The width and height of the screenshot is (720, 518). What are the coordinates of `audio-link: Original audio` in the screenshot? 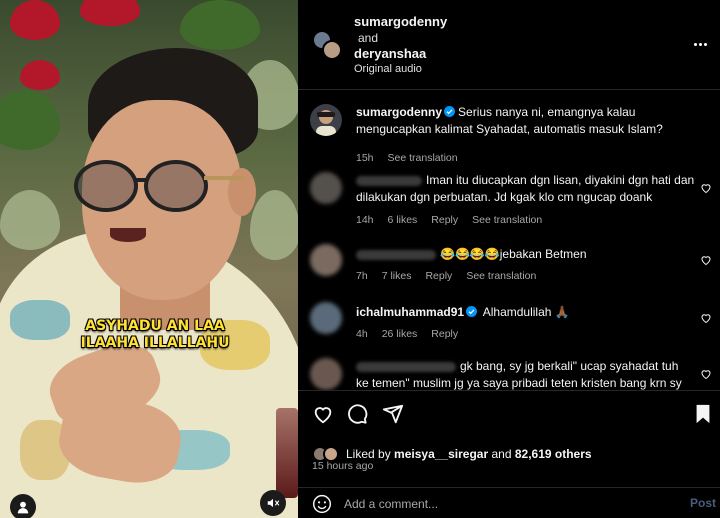 It's located at (388, 69).